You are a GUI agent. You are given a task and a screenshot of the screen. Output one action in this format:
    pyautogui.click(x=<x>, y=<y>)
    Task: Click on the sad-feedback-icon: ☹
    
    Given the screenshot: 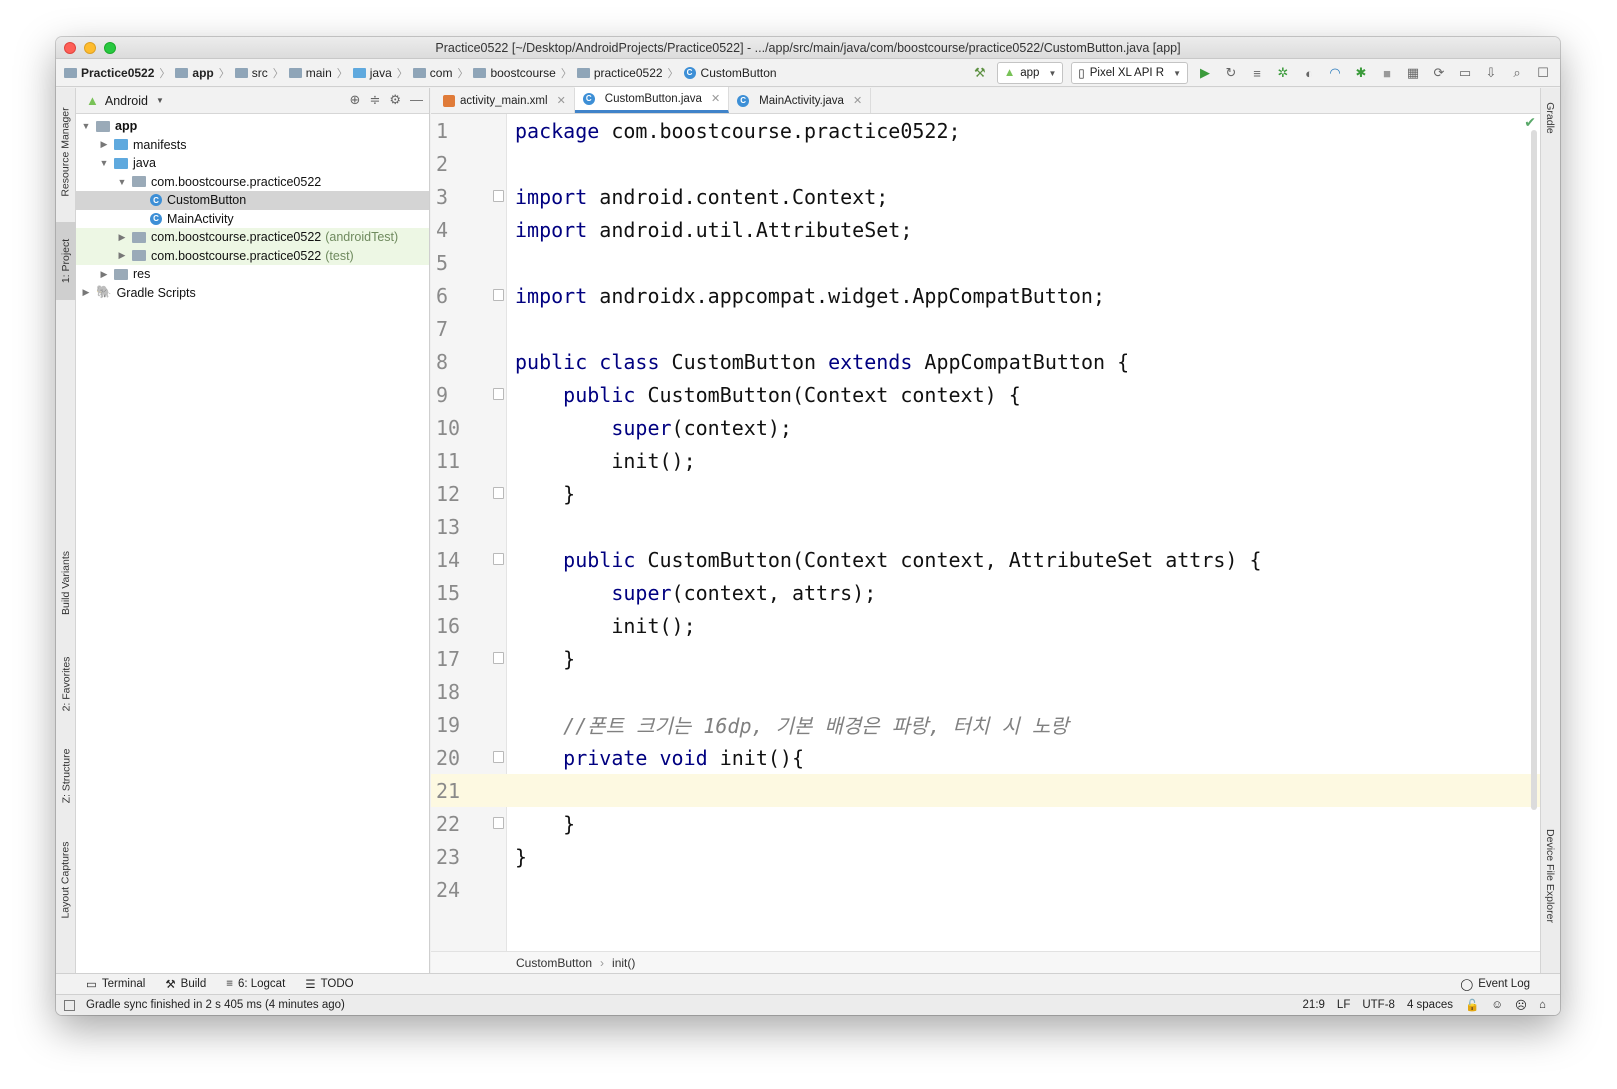 What is the action you would take?
    pyautogui.click(x=1521, y=1005)
    